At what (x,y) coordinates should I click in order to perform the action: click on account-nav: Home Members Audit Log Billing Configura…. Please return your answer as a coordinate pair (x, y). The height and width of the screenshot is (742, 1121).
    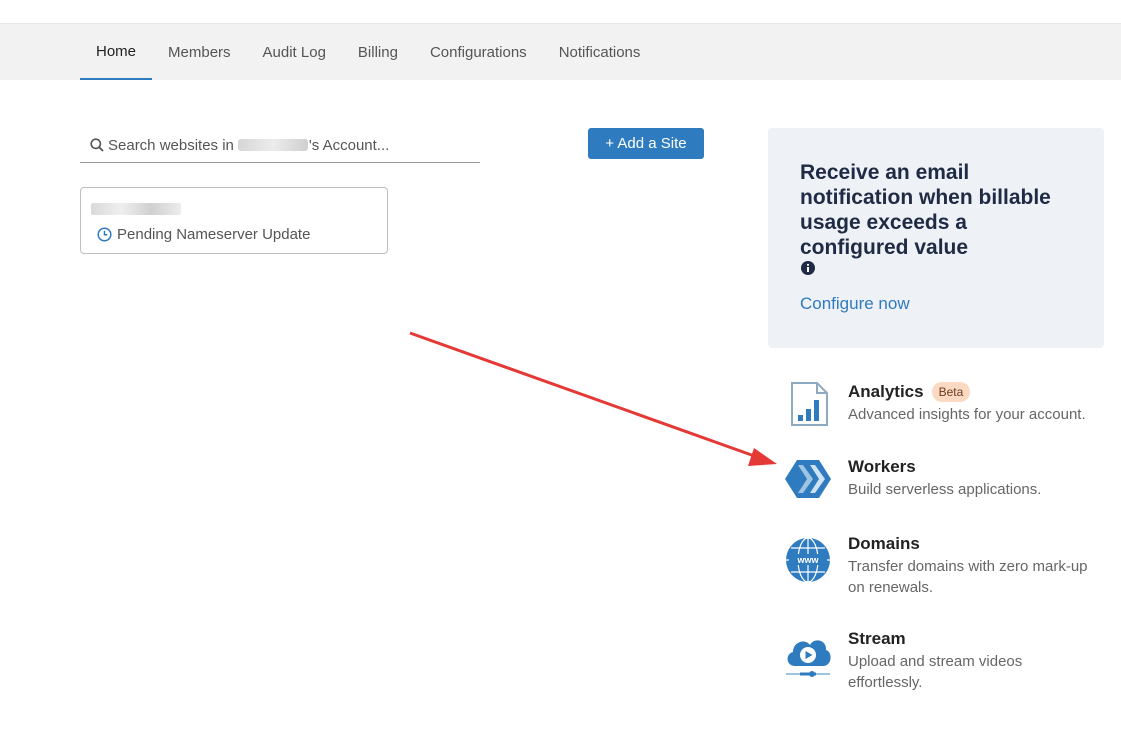
    Looking at the image, I should click on (560, 52).